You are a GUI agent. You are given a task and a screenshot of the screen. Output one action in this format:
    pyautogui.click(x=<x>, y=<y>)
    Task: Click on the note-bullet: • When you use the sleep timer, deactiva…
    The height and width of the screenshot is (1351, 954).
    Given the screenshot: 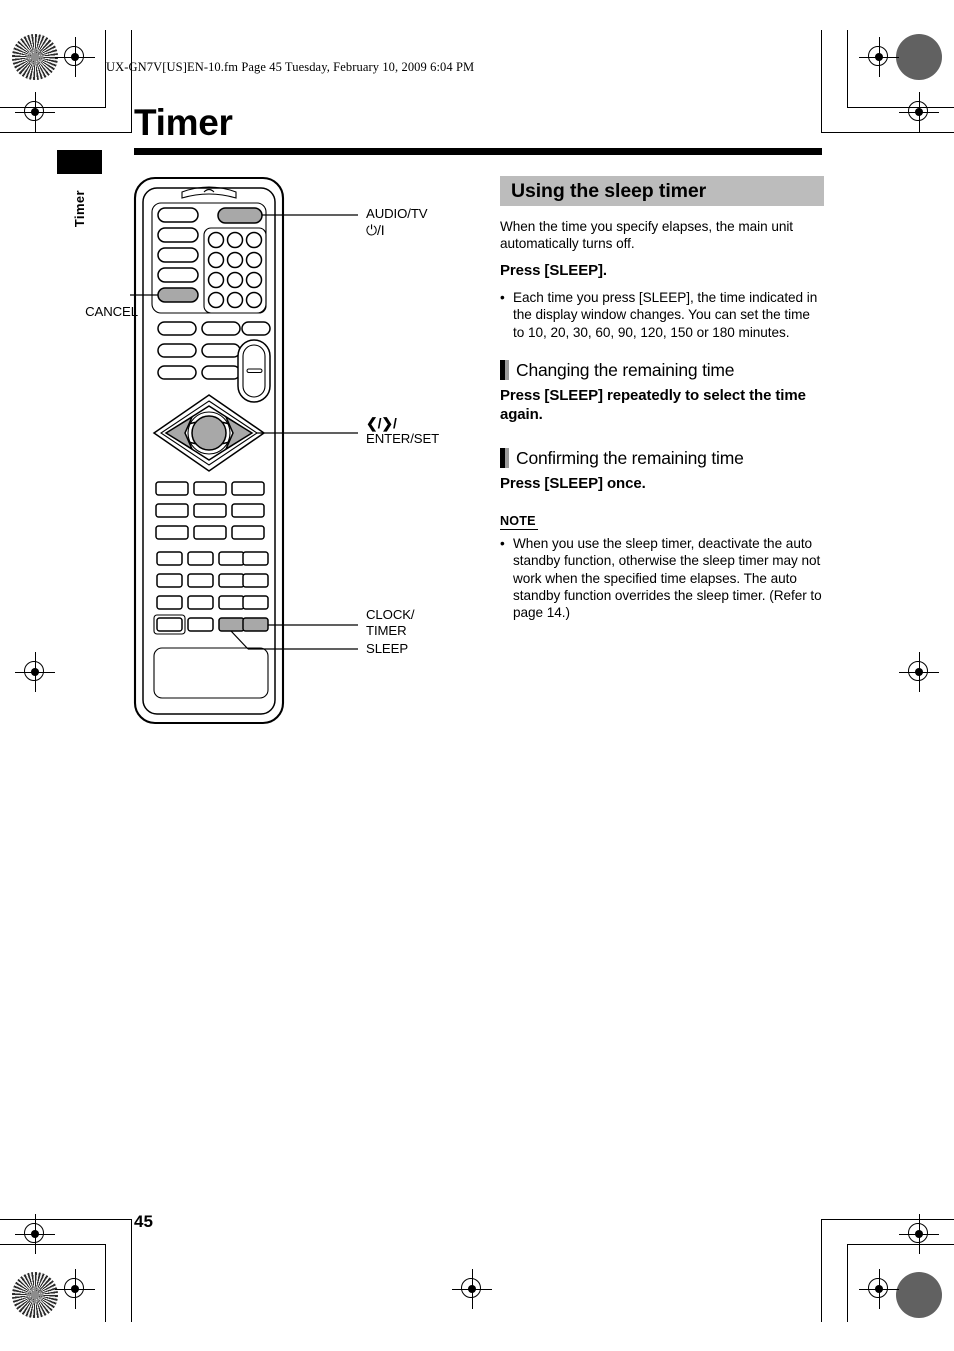 What is the action you would take?
    pyautogui.click(x=661, y=578)
    